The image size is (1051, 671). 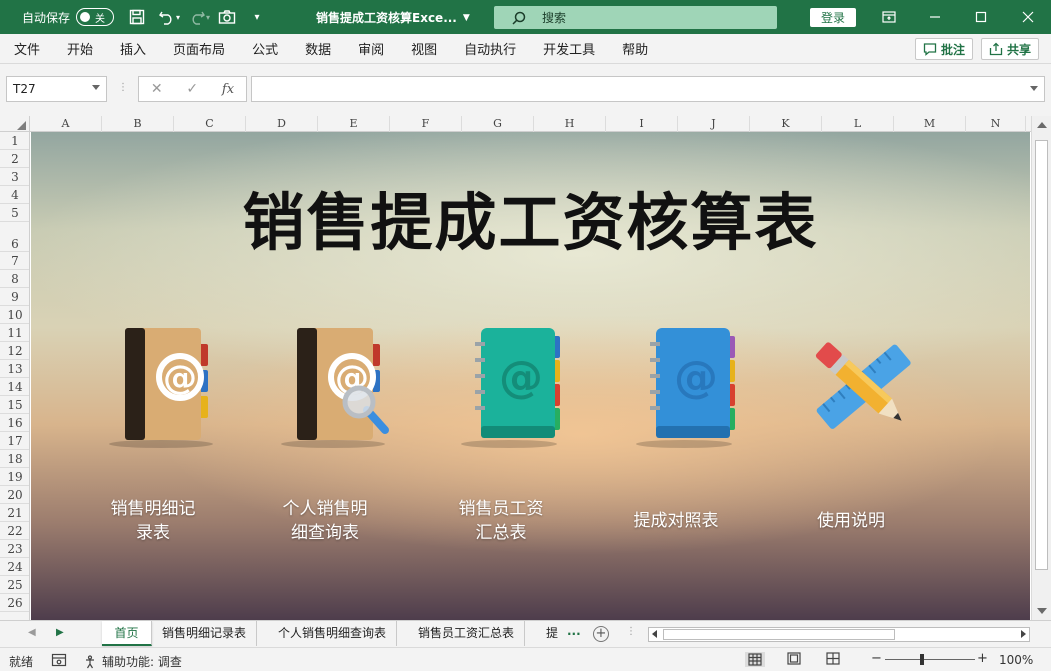 What do you see at coordinates (317, 48) in the screenshot?
I see `menu-data: 数据` at bounding box center [317, 48].